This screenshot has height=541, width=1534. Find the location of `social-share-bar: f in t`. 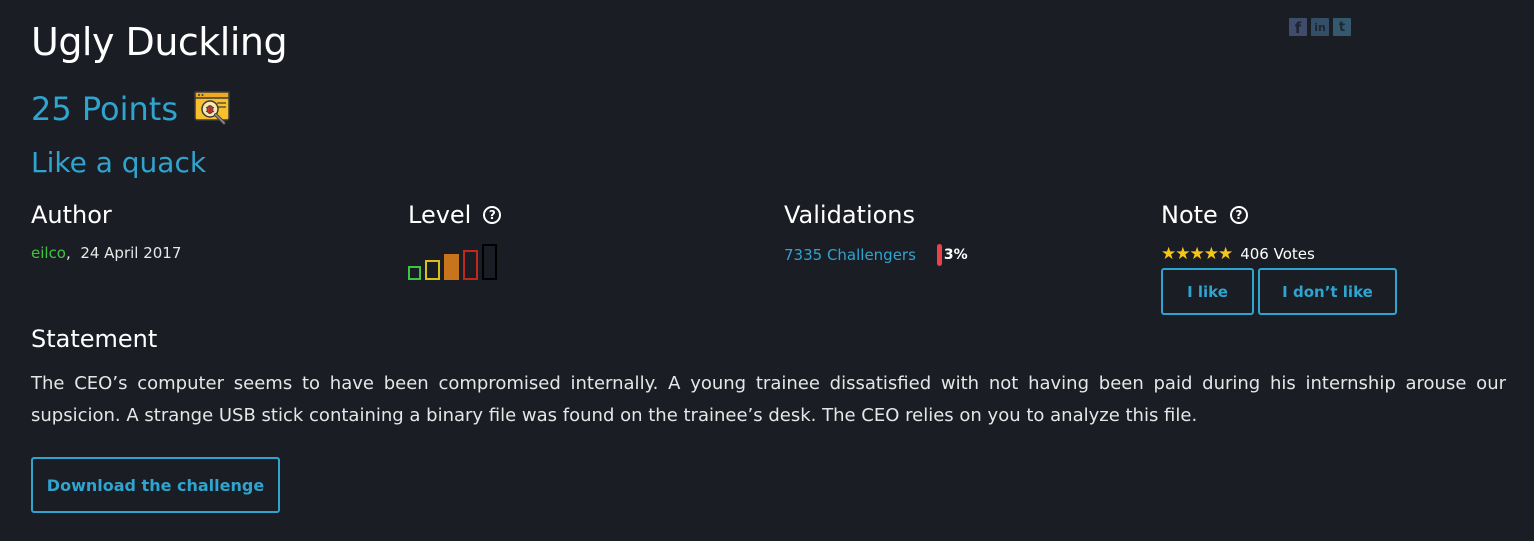

social-share-bar: f in t is located at coordinates (1320, 27).